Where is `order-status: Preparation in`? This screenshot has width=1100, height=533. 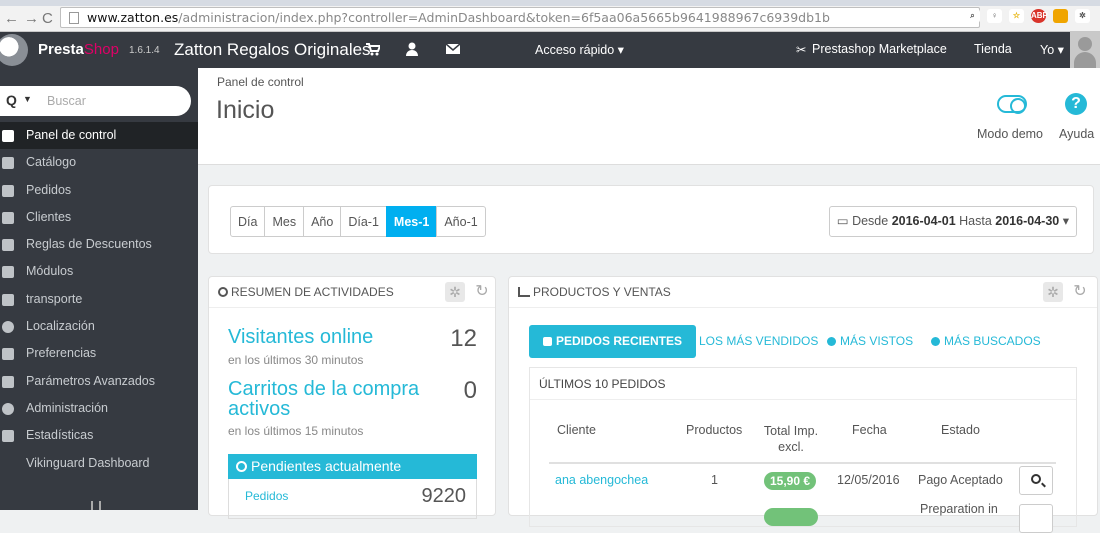
order-status: Preparation in is located at coordinates (959, 509).